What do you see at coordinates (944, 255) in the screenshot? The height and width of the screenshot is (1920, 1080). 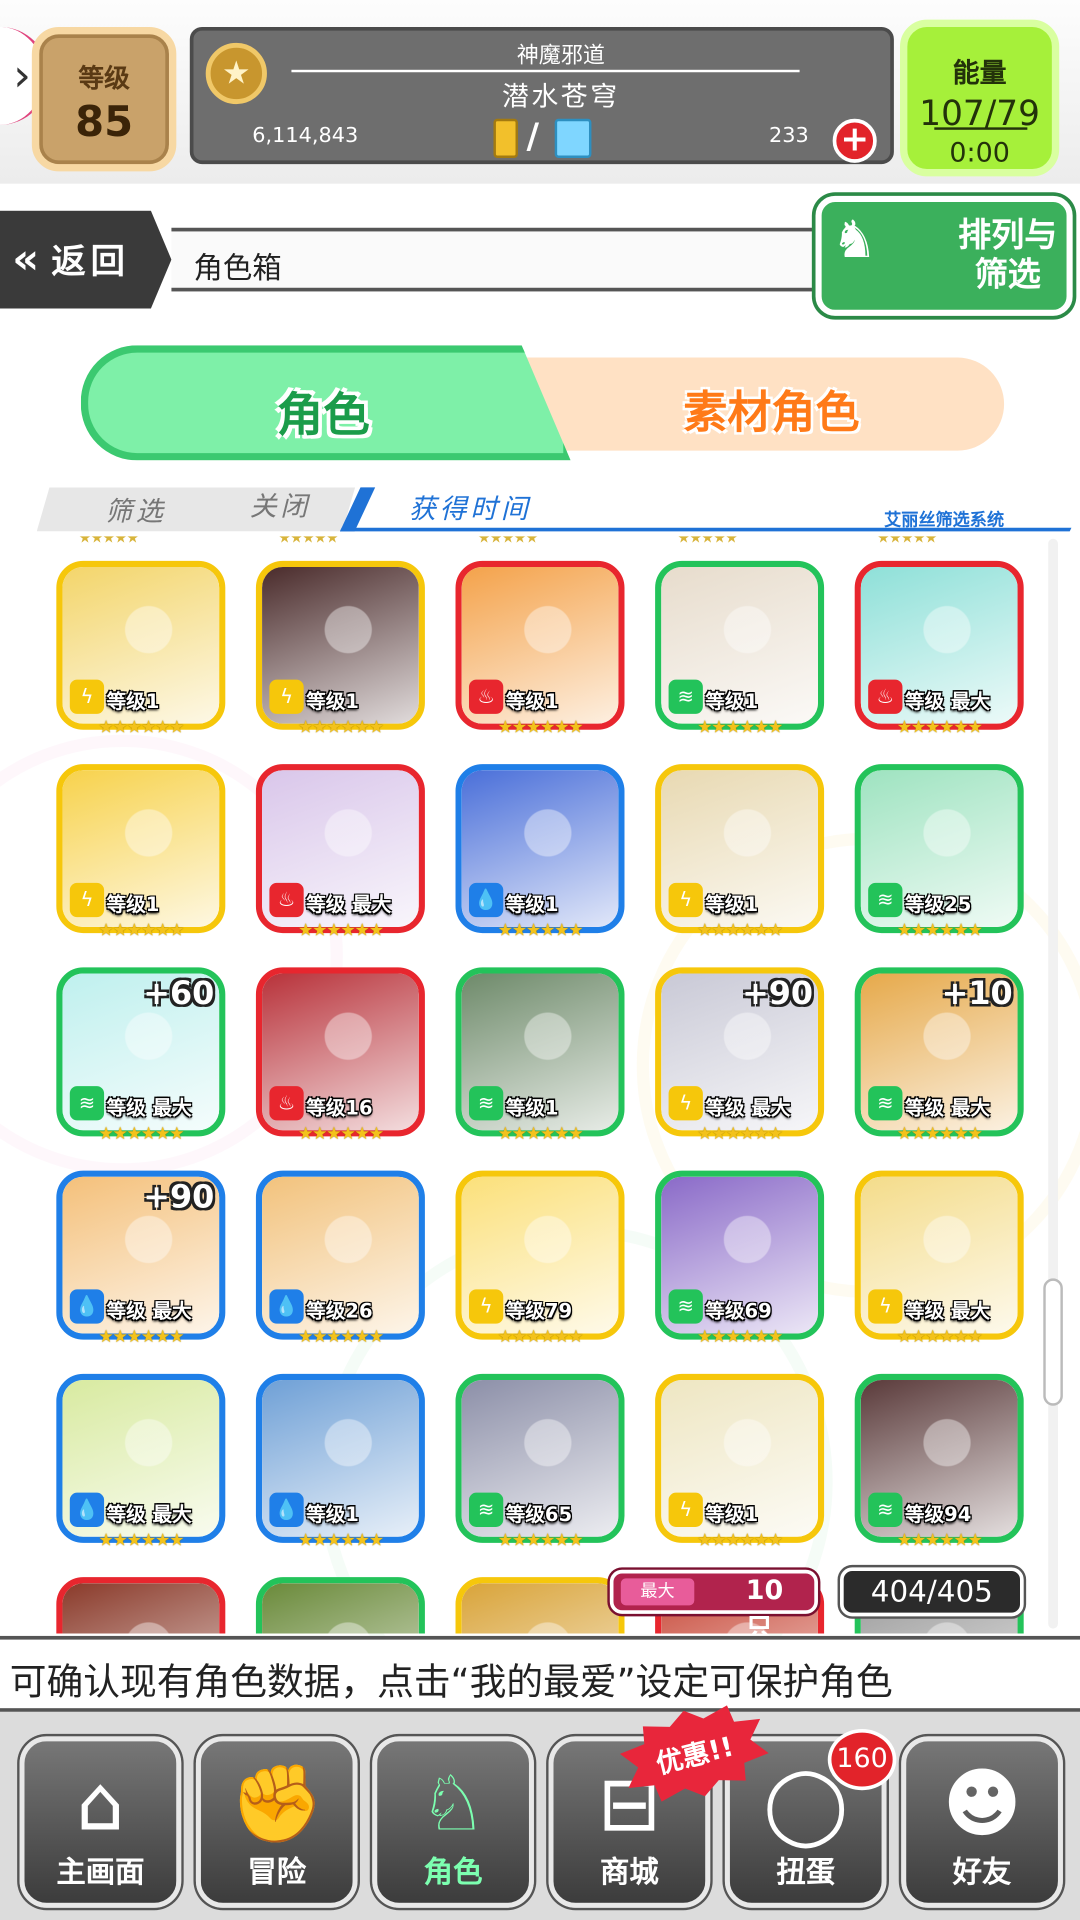 I see `sort-filter-button: ♞ 排列与筛选` at bounding box center [944, 255].